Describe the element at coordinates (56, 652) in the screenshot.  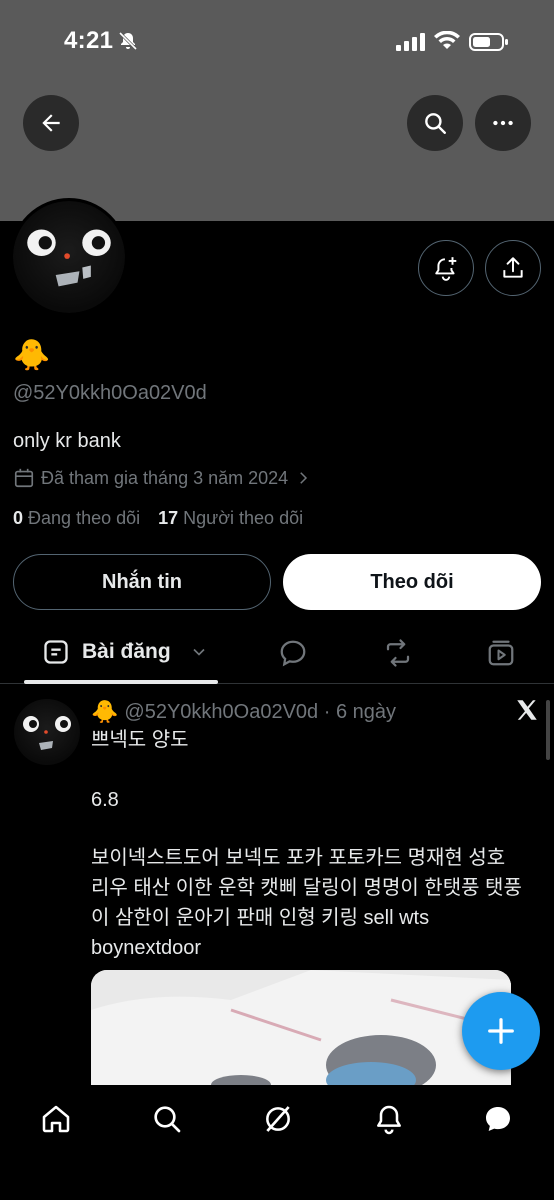
I see `posts-icon` at that location.